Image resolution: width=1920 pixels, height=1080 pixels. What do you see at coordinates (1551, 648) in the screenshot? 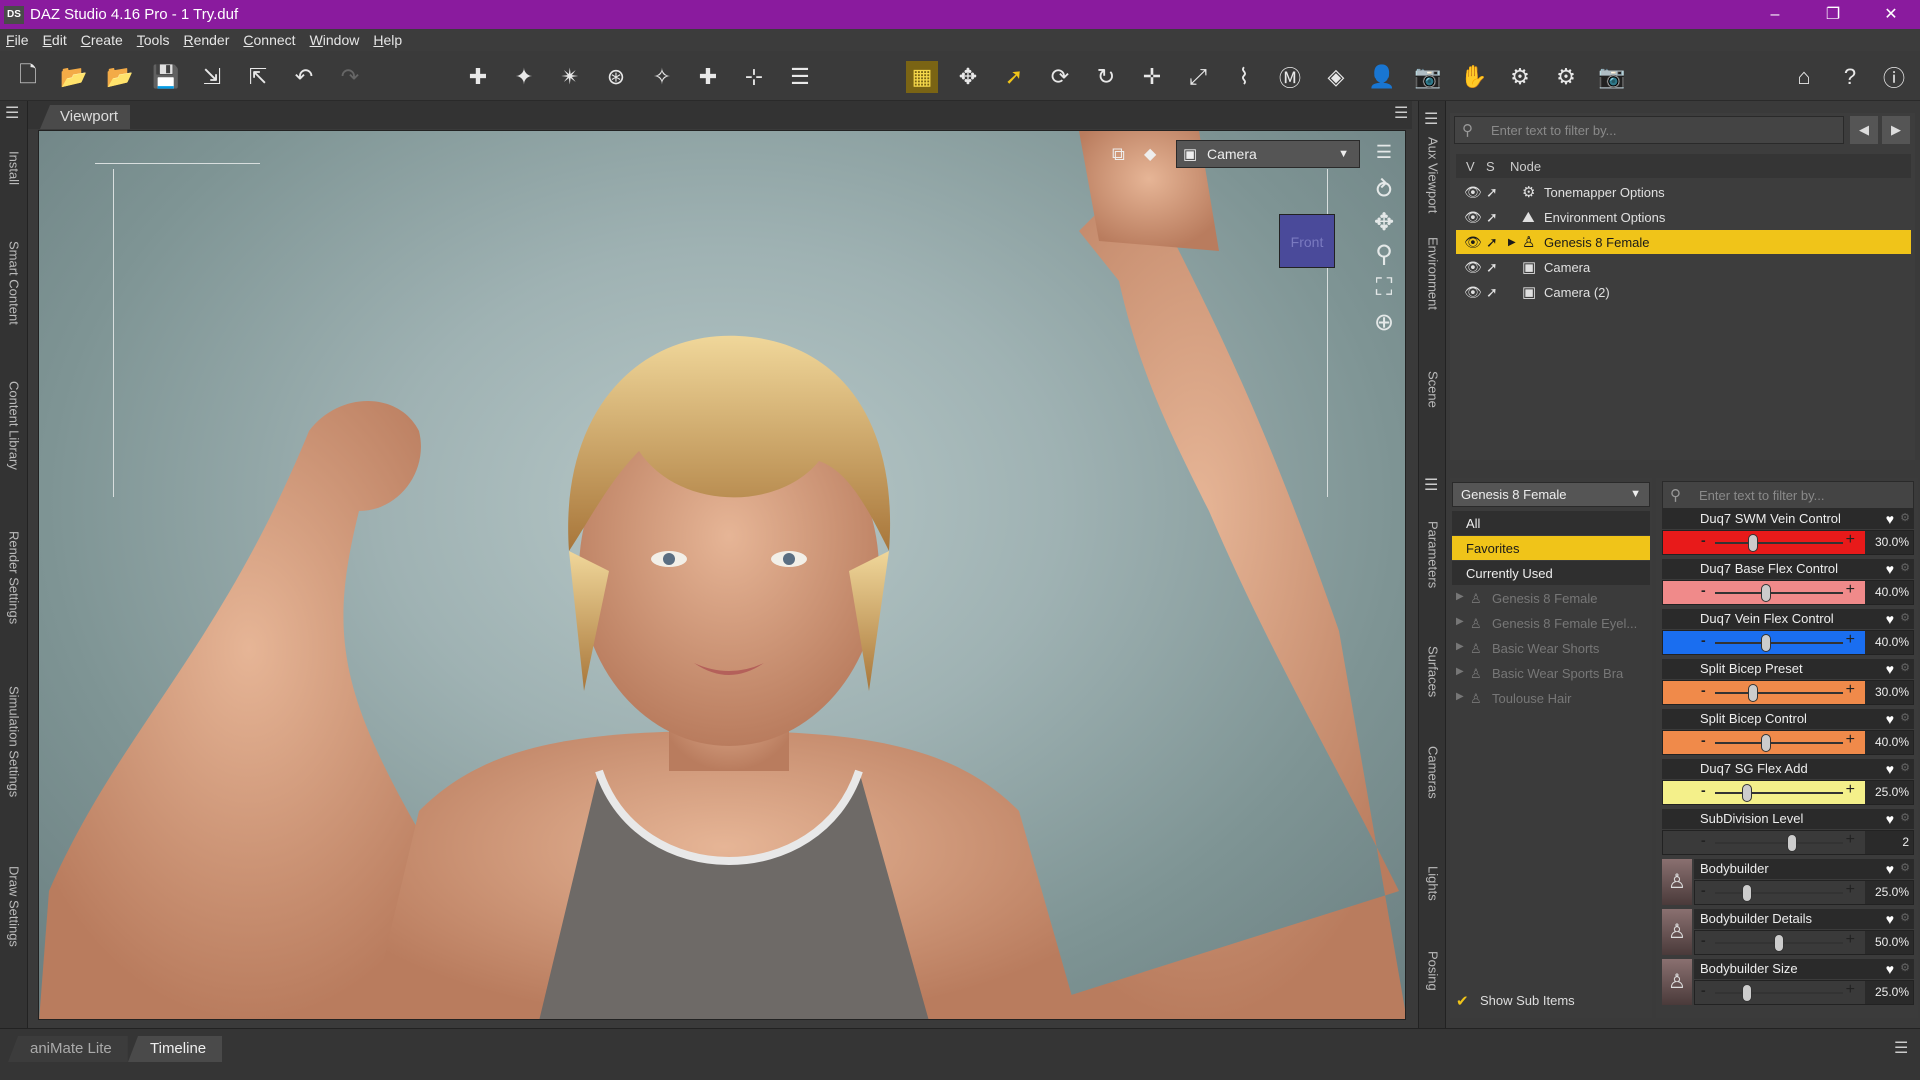
I see `category-basic-wear-shorts: ▶ ♙ Basic Wear Shorts` at bounding box center [1551, 648].